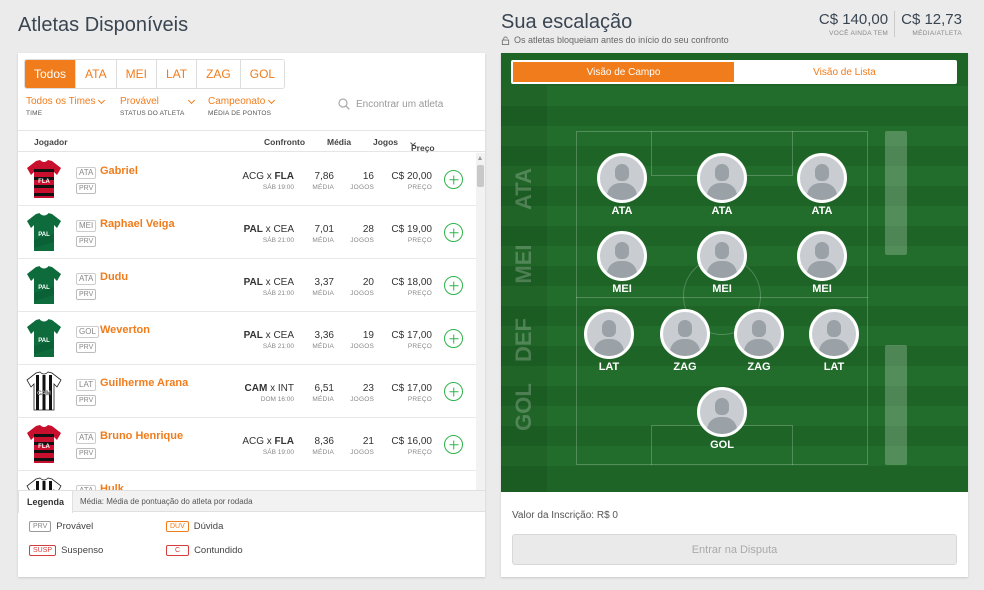  Describe the element at coordinates (361, 287) in the screenshot. I see `jogos-cell: 20 JOGOS` at that location.